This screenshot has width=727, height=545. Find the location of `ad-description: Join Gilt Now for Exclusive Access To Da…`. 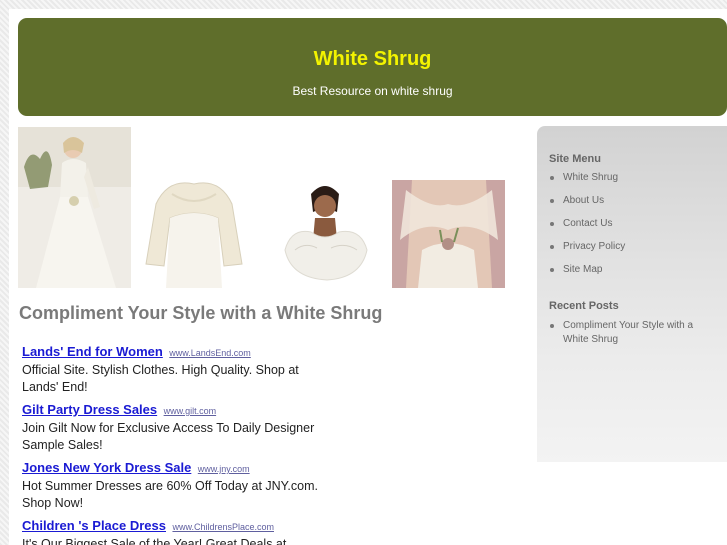

ad-description: Join Gilt Now for Exclusive Access To Da… is located at coordinates (168, 436).